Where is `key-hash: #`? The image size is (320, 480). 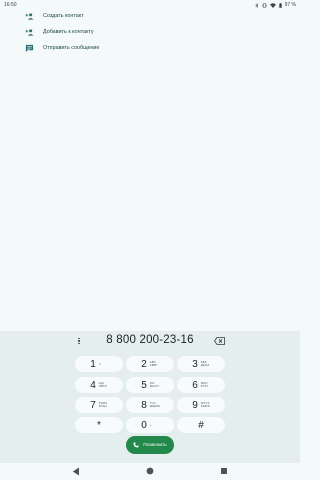
key-hash: # is located at coordinates (201, 425).